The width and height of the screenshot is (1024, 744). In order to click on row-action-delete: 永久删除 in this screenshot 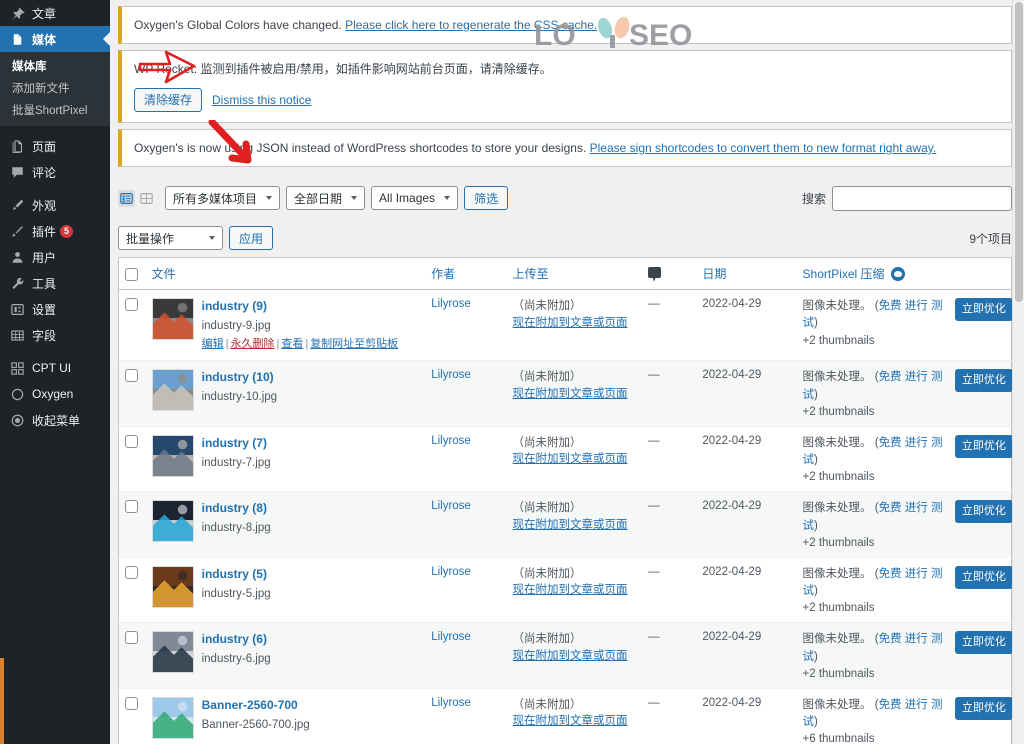, I will do `click(252, 344)`.